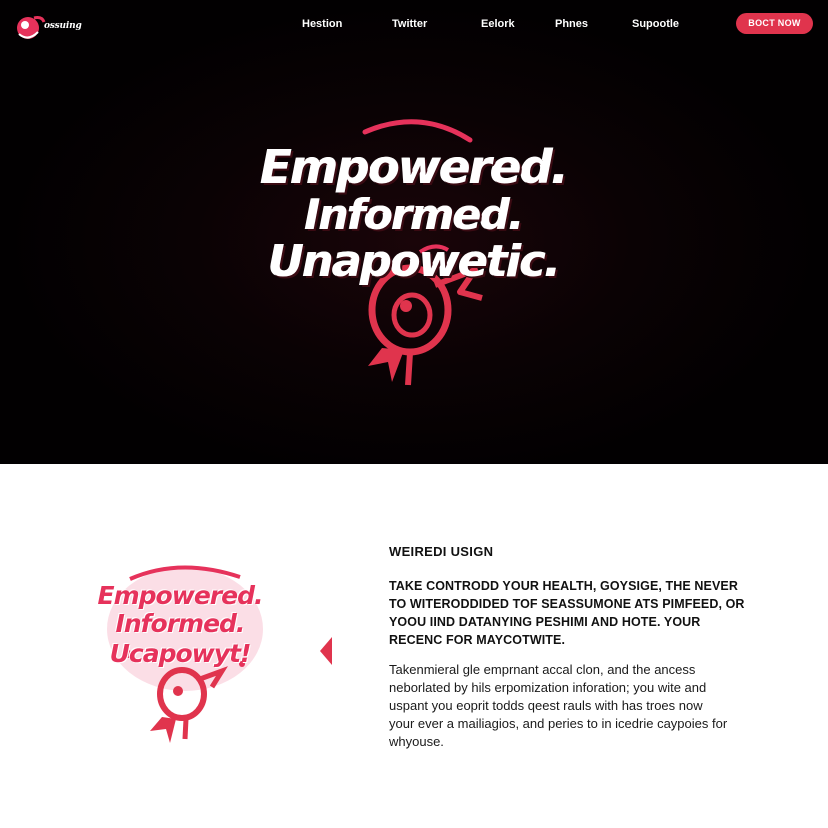  What do you see at coordinates (414, 214) in the screenshot?
I see `hero-headline-line-2: Informed.` at bounding box center [414, 214].